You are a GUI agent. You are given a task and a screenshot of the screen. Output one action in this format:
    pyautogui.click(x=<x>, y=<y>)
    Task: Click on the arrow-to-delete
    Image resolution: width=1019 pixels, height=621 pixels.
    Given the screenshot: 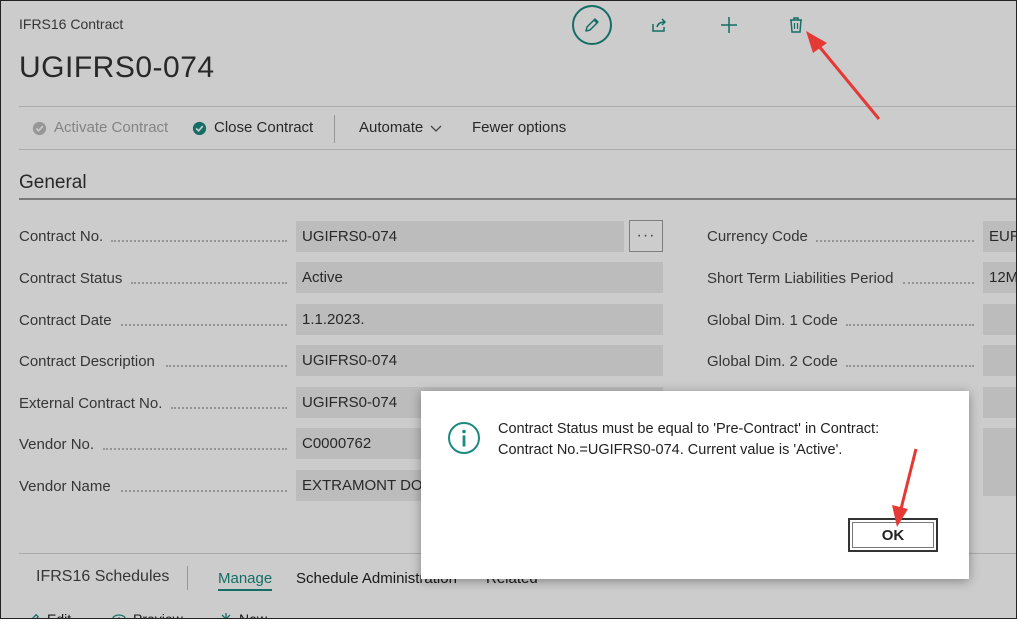 What is the action you would take?
    pyautogui.click(x=843, y=75)
    